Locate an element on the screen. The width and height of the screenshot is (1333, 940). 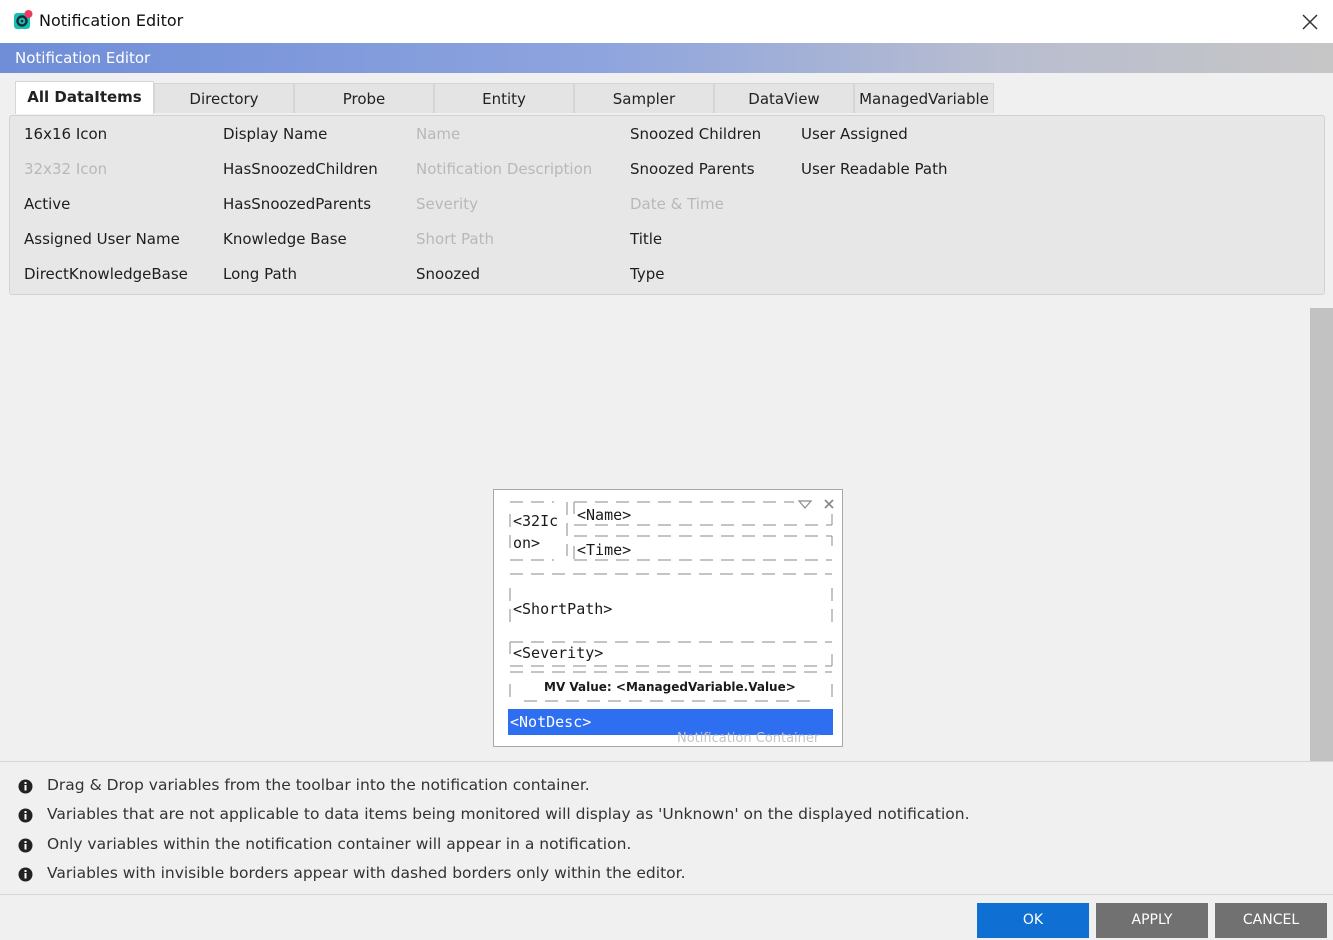
dialog-footer: OK APPLY CANCEL is located at coordinates (666, 917).